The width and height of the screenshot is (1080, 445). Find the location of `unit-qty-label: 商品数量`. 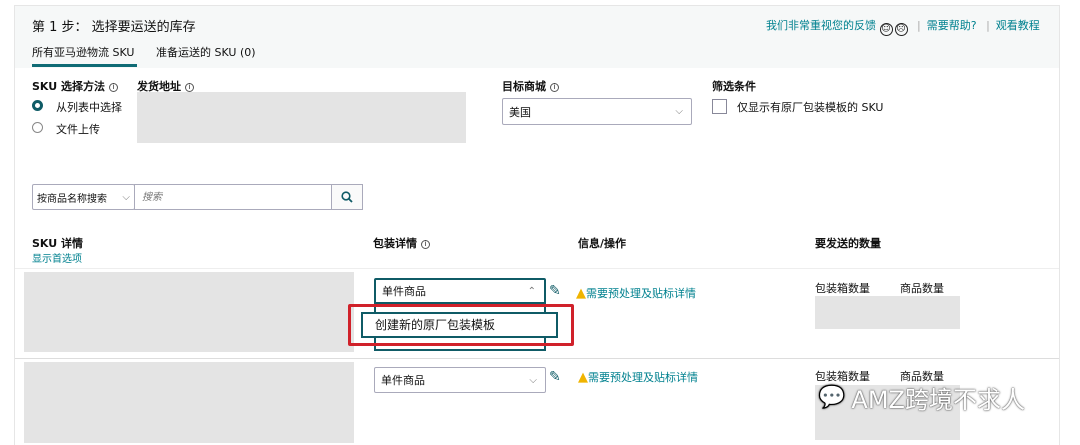

unit-qty-label: 商品数量 is located at coordinates (922, 288).